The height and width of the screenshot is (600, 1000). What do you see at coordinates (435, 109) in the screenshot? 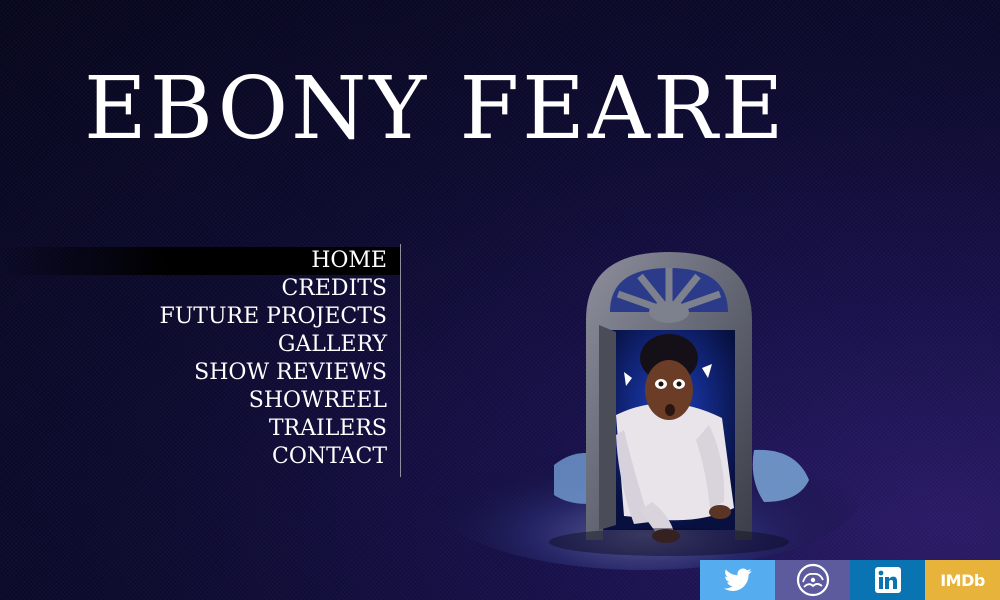
I see `site-title: EBONY FEARE` at bounding box center [435, 109].